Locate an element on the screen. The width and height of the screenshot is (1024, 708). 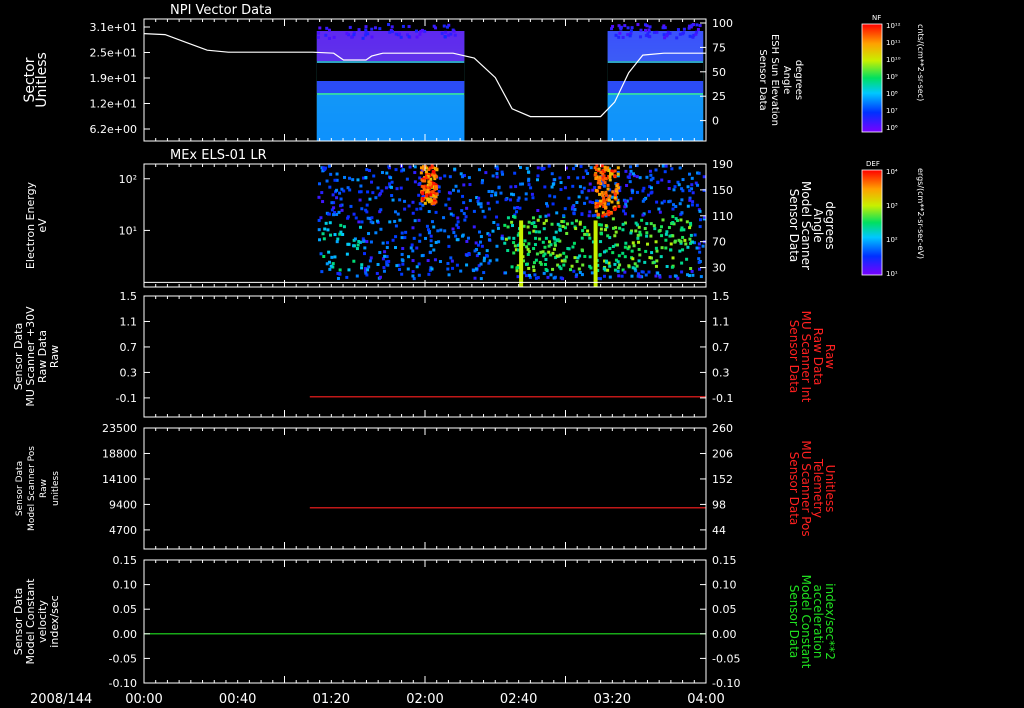
y-axis-label: index/sec is located at coordinates (54, 621).